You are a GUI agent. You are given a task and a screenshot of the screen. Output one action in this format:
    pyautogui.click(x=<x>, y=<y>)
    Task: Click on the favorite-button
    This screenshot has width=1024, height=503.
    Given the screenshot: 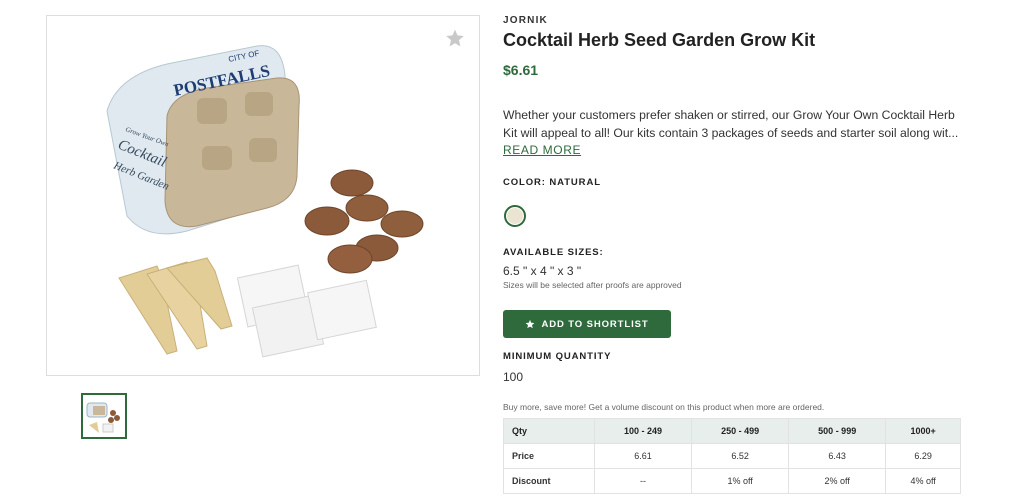 What is the action you would take?
    pyautogui.click(x=455, y=38)
    